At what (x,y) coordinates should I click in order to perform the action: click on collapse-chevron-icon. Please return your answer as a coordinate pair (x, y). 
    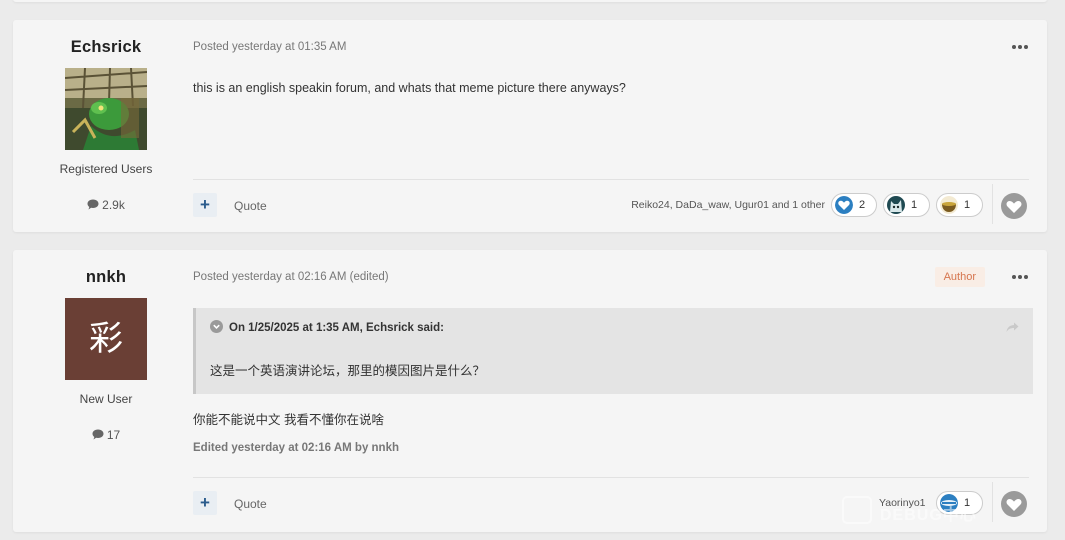
    Looking at the image, I should click on (216, 326).